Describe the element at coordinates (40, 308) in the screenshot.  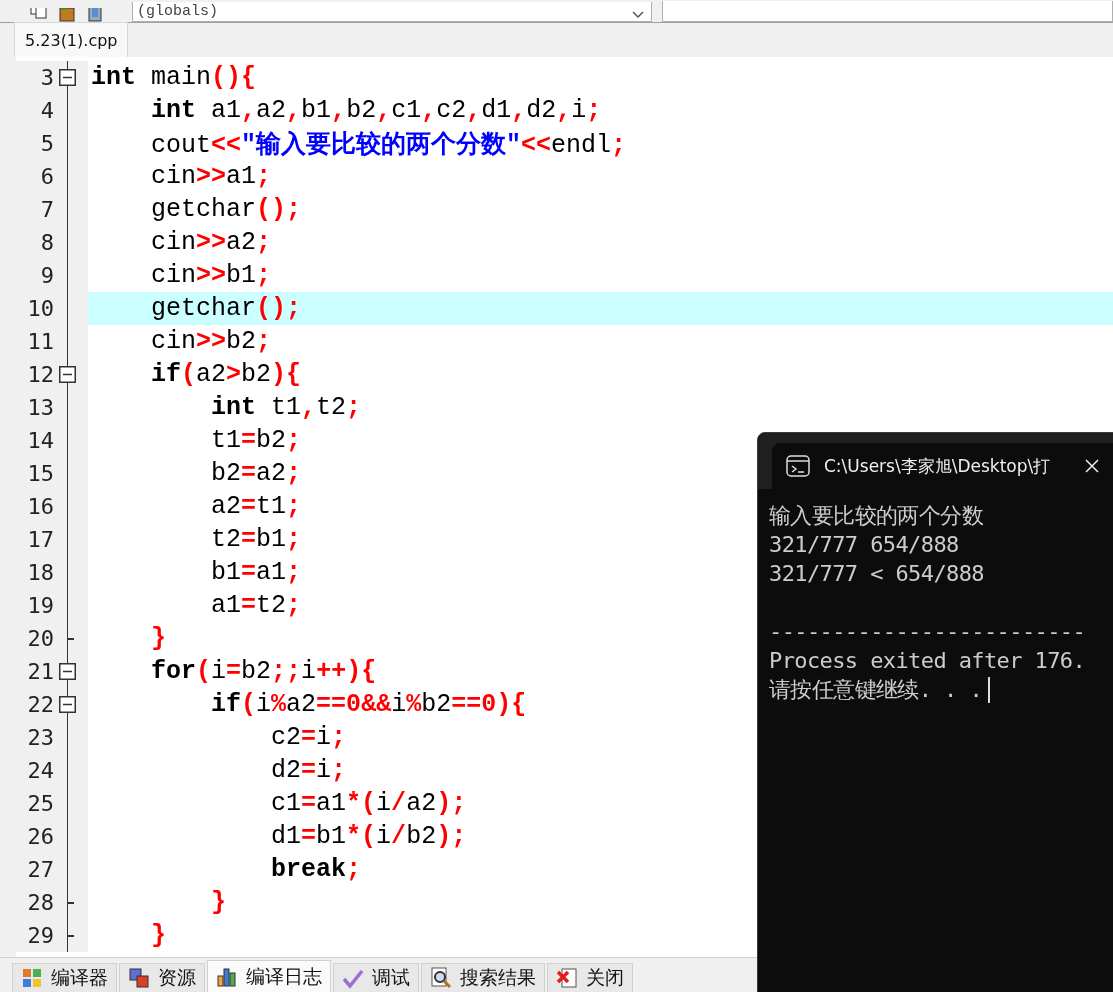
I see `line-number: 10` at that location.